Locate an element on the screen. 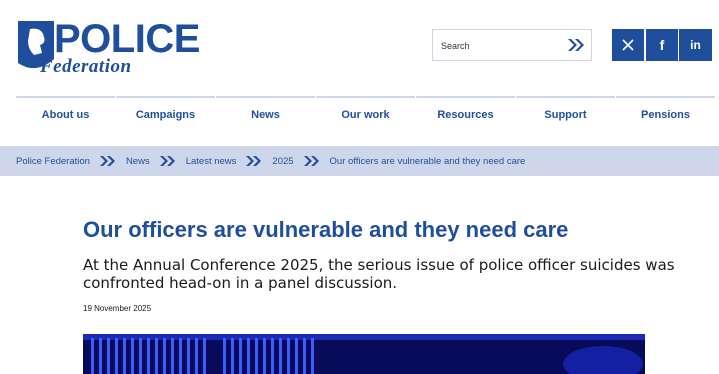 This screenshot has width=719, height=374. nav-resources: Resources is located at coordinates (465, 114).